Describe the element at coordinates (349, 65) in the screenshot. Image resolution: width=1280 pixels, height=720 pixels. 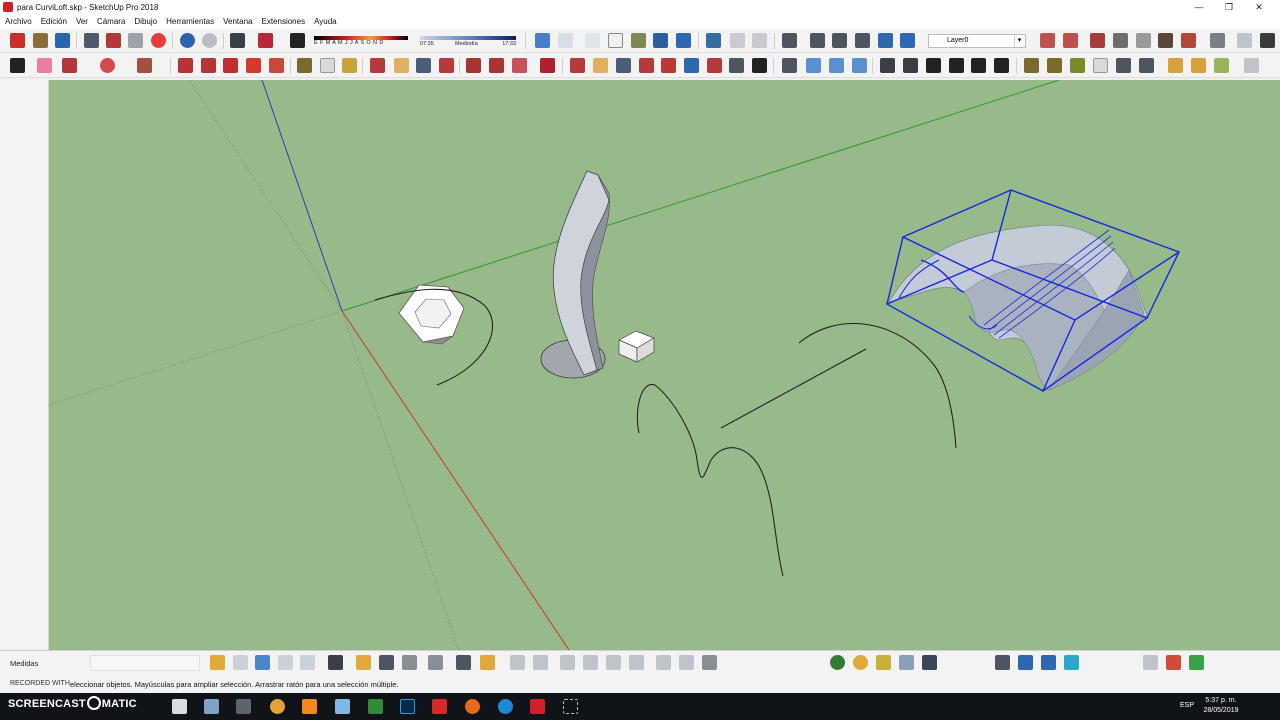
I see `paint-bucket-icon` at that location.